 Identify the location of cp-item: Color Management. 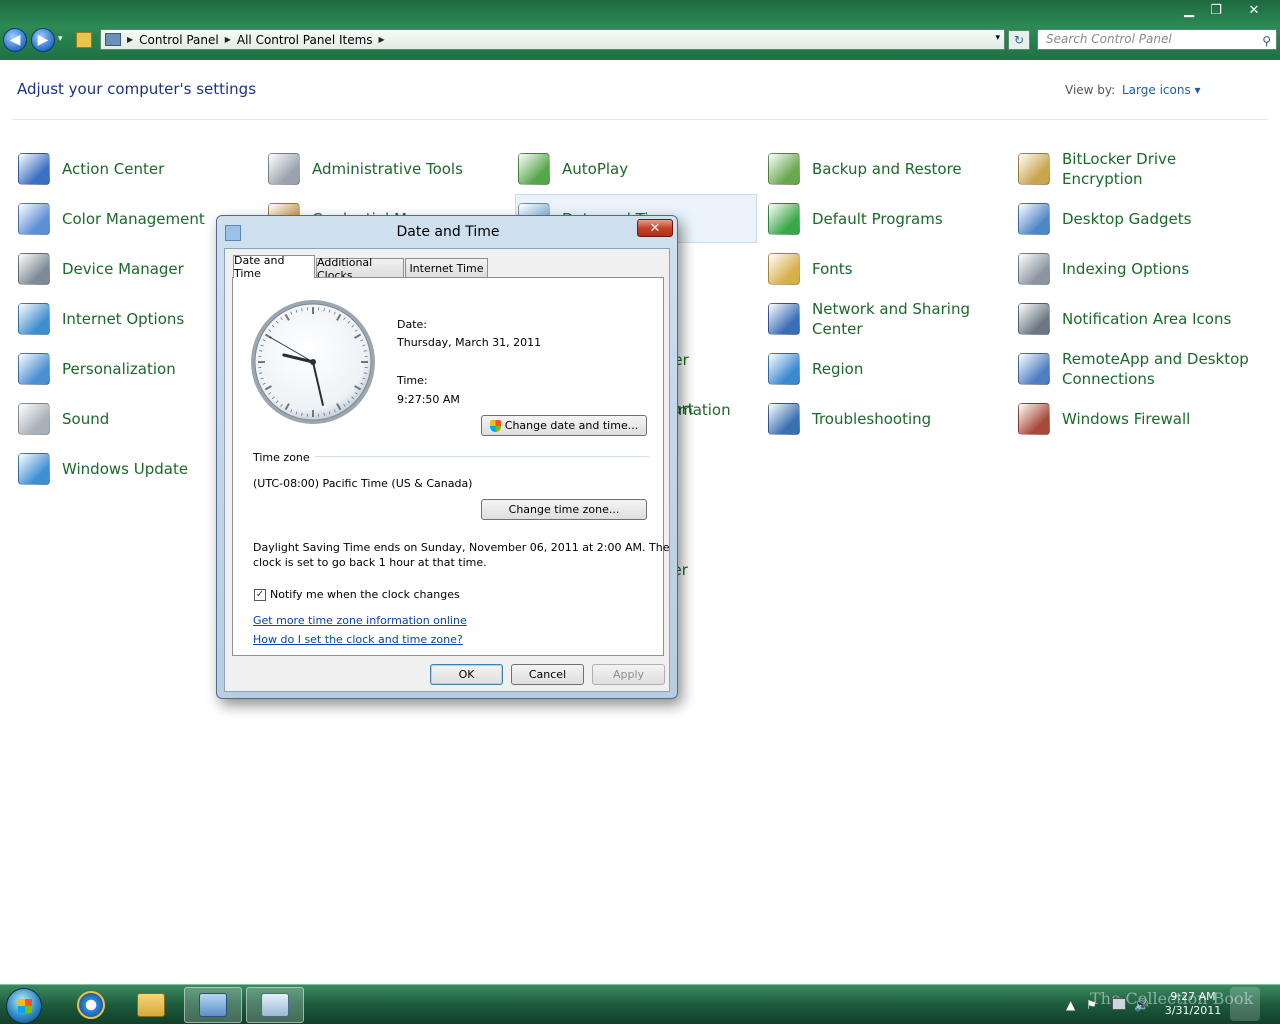
(118, 219).